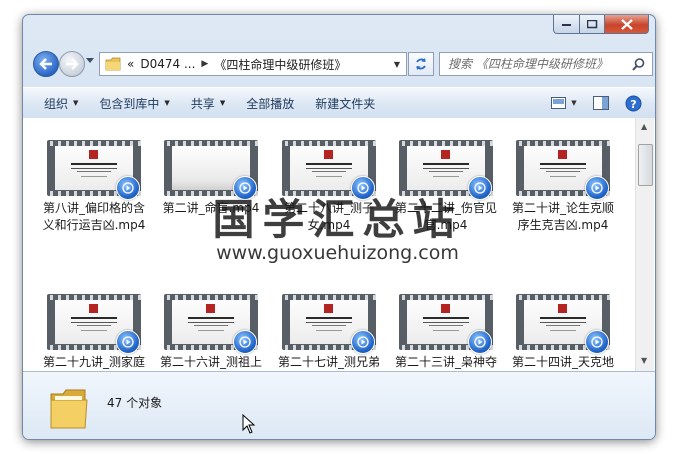 Image resolution: width=675 pixels, height=454 pixels. I want to click on help-icon: ?, so click(633, 103).